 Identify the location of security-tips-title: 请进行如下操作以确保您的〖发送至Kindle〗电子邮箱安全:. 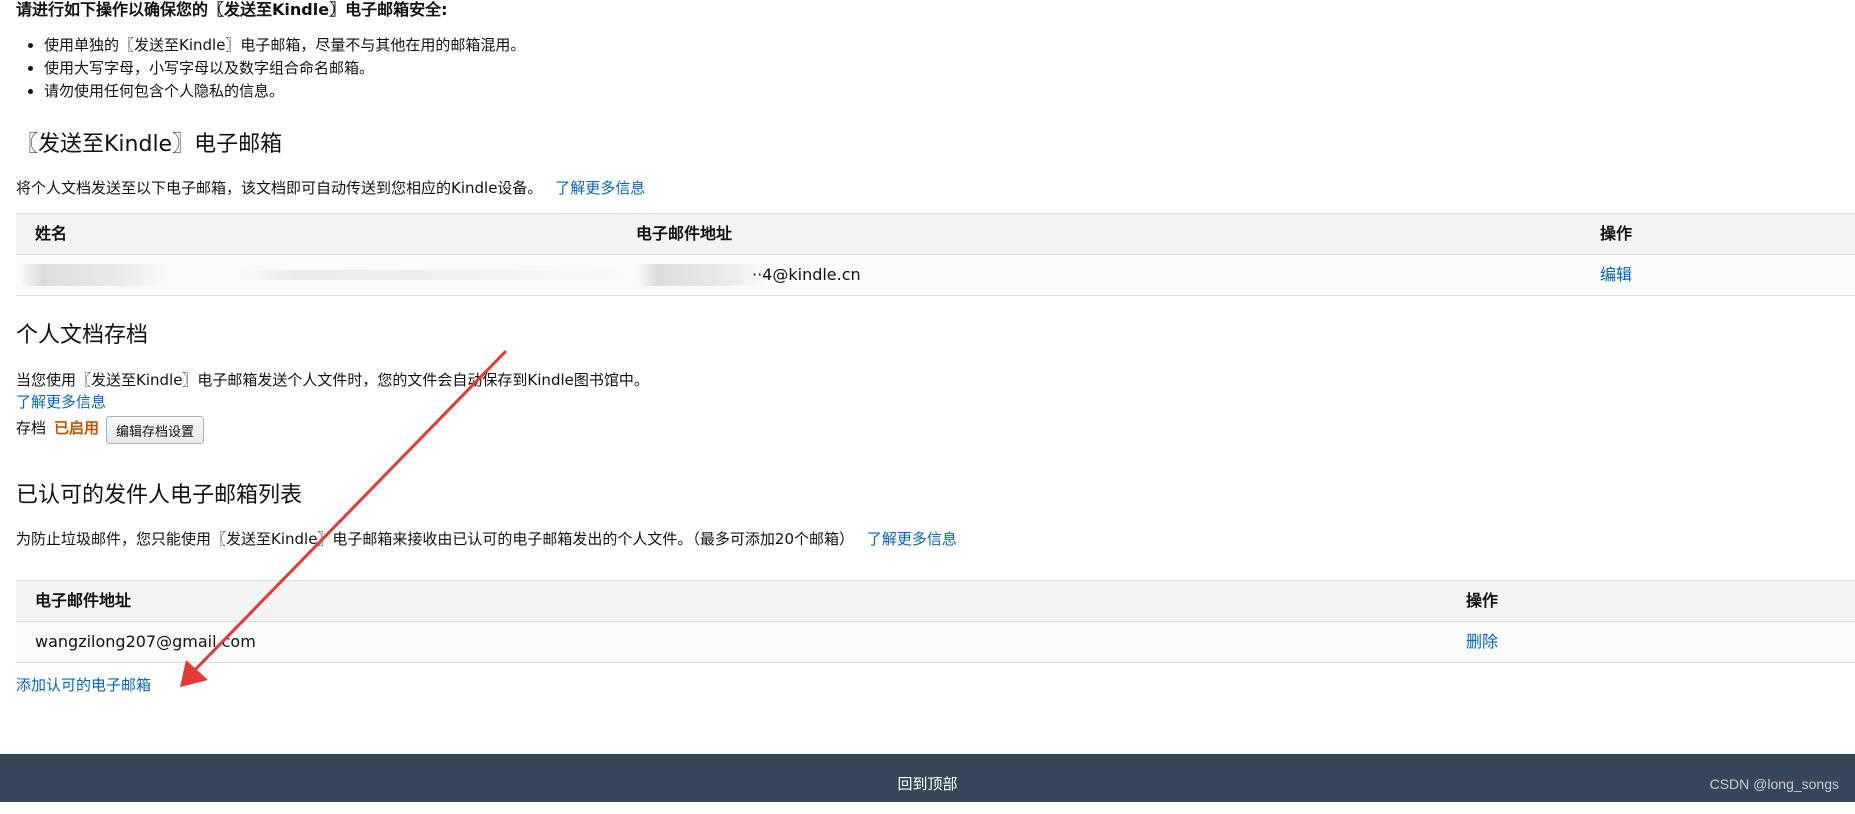
(232, 9).